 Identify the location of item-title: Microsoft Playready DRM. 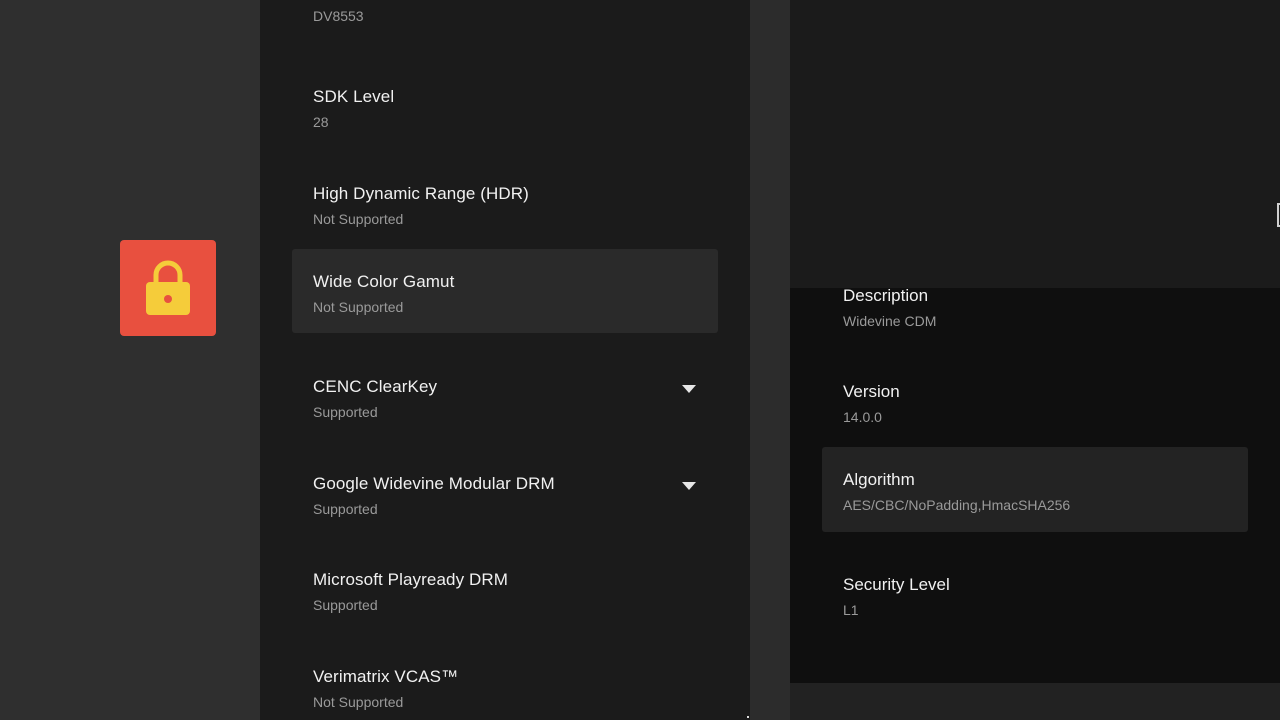
(411, 579).